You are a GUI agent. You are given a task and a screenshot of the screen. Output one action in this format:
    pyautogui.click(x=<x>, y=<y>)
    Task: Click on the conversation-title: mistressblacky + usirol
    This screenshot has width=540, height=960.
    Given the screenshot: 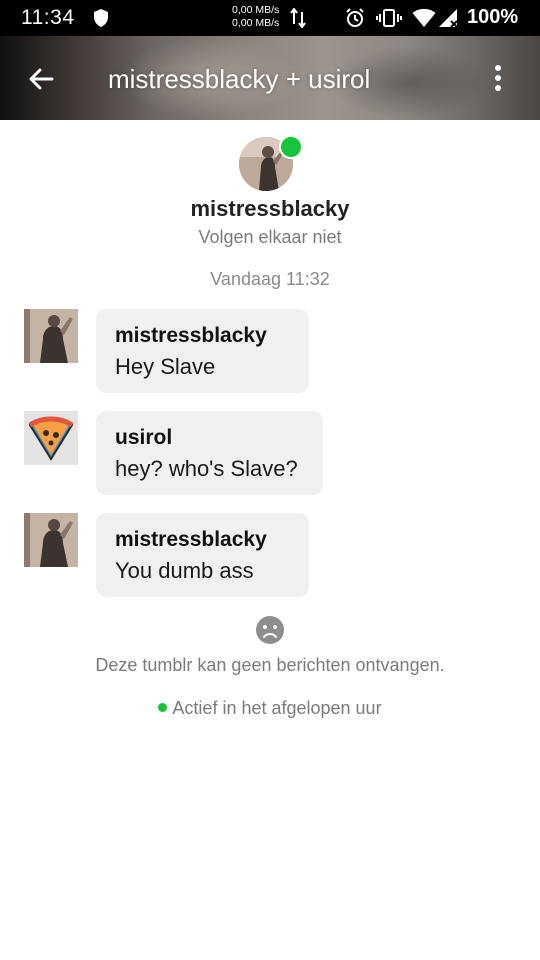 What is the action you would take?
    pyautogui.click(x=239, y=79)
    